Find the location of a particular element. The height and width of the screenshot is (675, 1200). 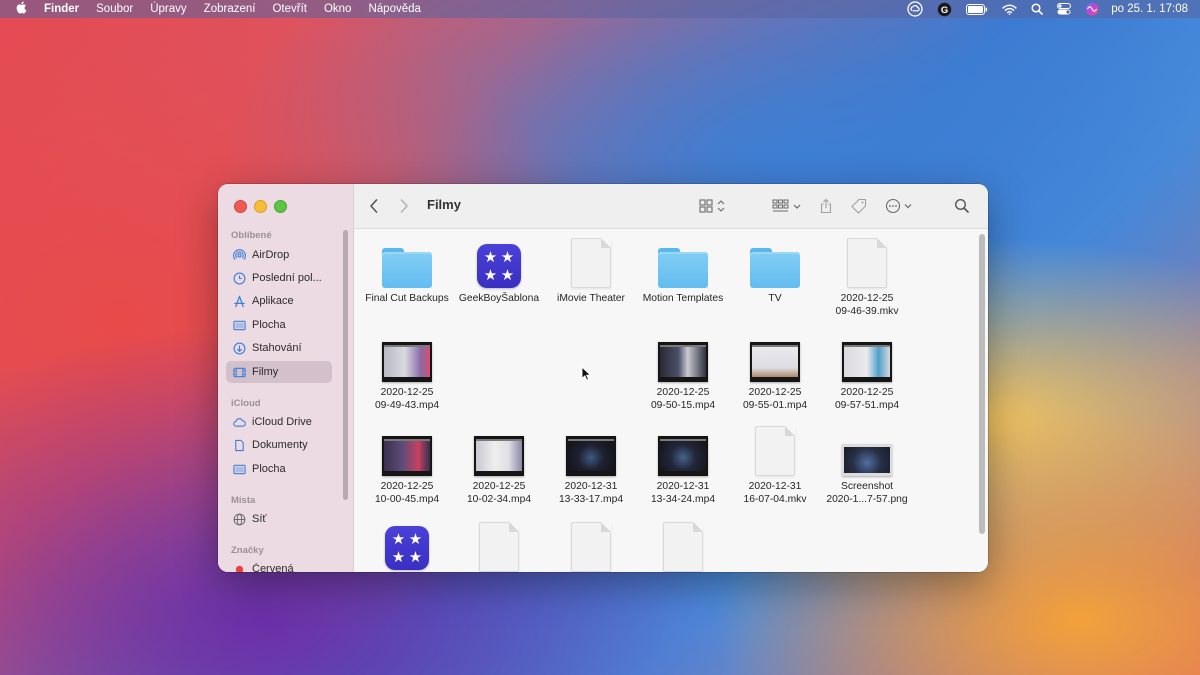

file-name: 2020-12-25 09-46-39.mkv is located at coordinates (867, 305).